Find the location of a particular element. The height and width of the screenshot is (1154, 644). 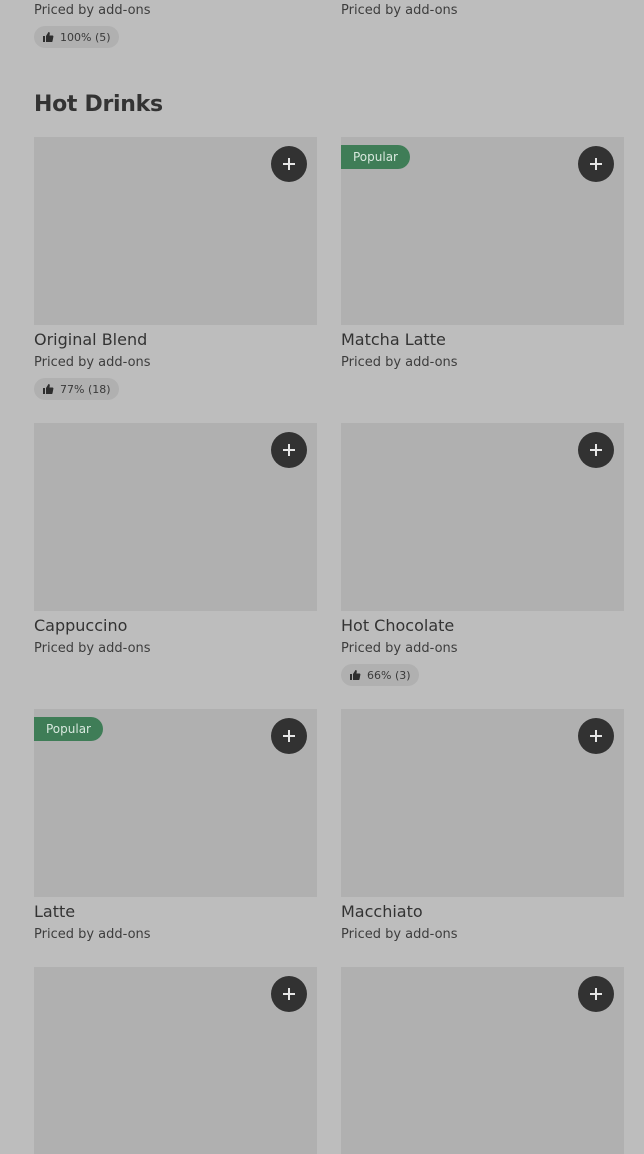

product-card: Cappuccino Priced by add-ons is located at coordinates (175, 566).